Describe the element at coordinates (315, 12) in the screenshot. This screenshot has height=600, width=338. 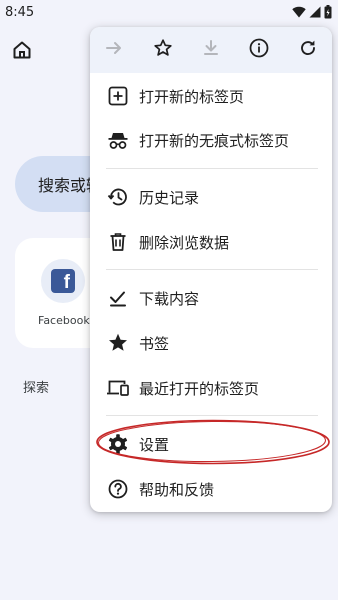
I see `signal-icon` at that location.